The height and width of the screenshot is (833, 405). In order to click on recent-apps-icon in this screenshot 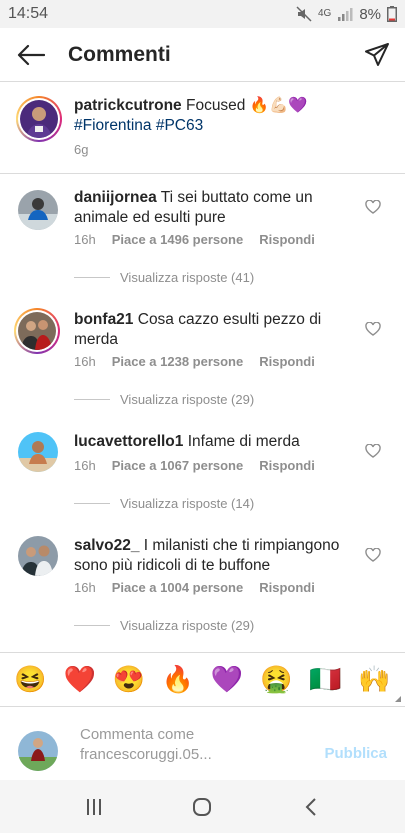, I will do `click(94, 806)`.